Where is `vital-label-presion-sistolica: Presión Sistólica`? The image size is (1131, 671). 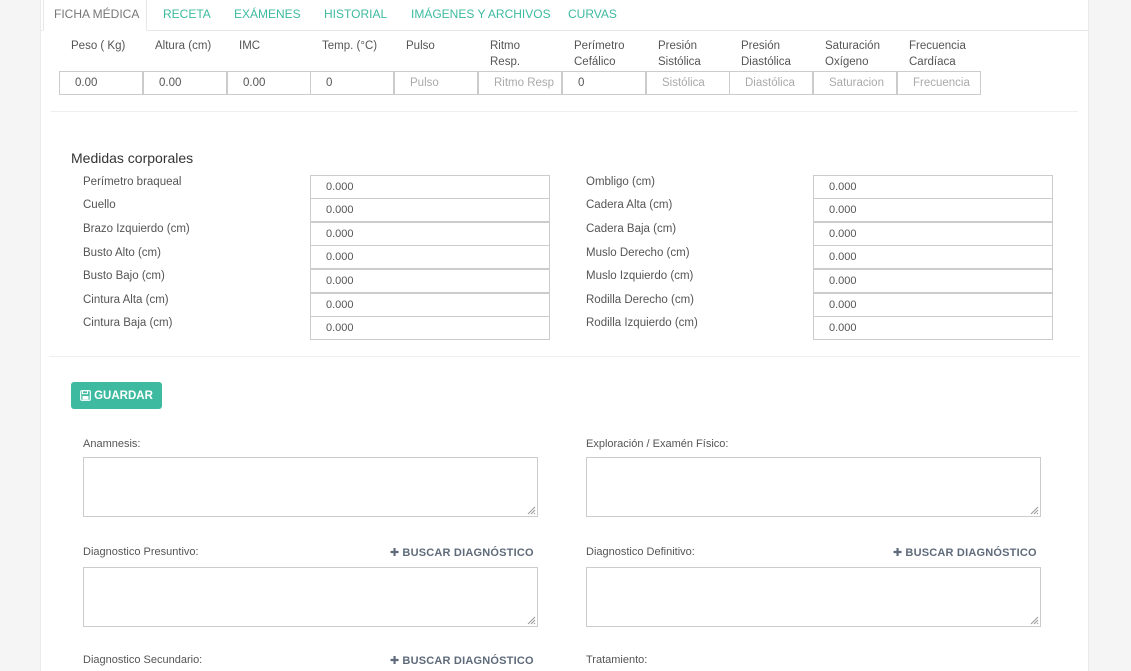 vital-label-presion-sistolica: Presión Sistólica is located at coordinates (679, 54).